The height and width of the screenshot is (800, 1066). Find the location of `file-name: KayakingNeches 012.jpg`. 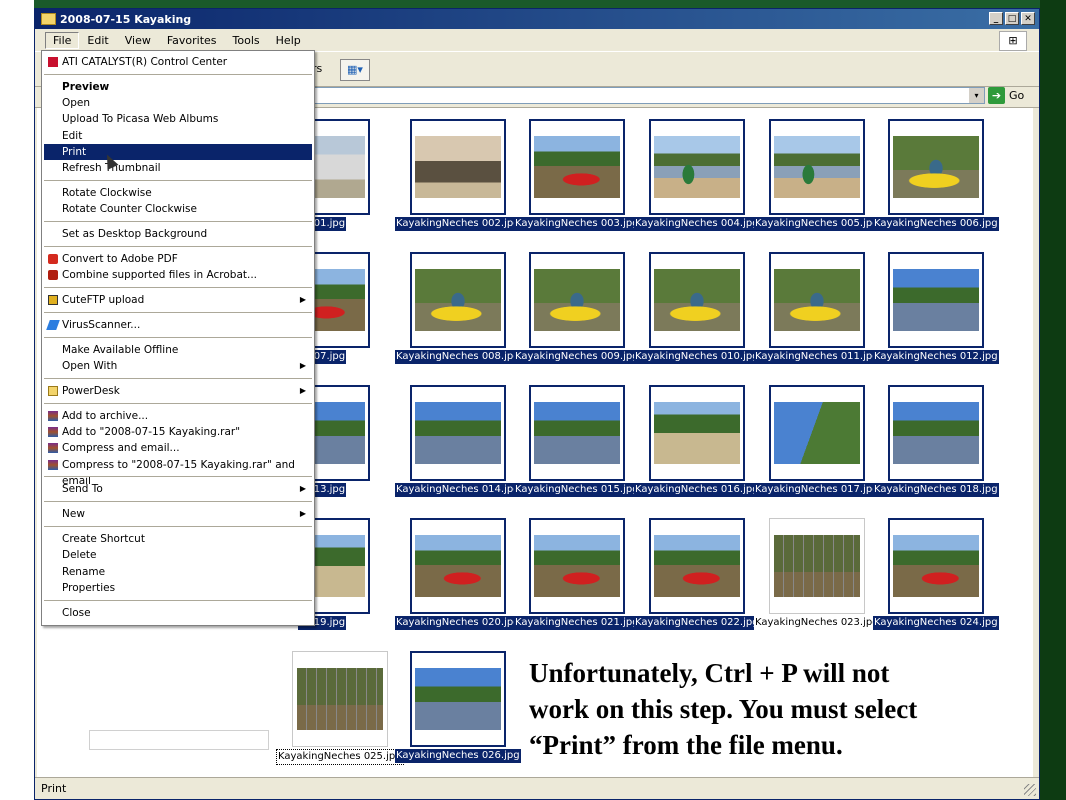

file-name: KayakingNeches 012.jpg is located at coordinates (936, 357).